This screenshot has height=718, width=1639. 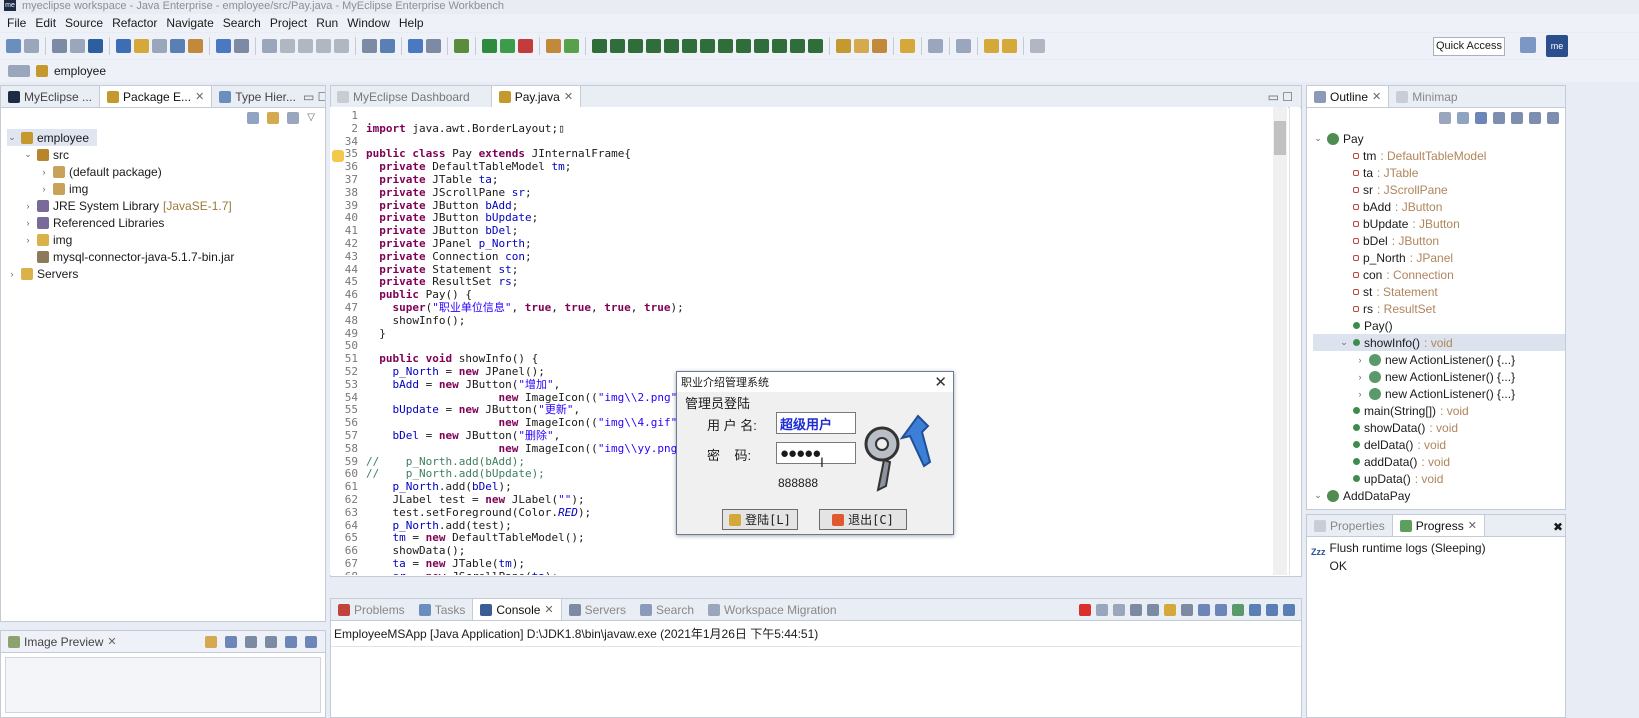 What do you see at coordinates (1439, 155) in the screenshot?
I see `outline-item: tm : DefaultTableModel` at bounding box center [1439, 155].